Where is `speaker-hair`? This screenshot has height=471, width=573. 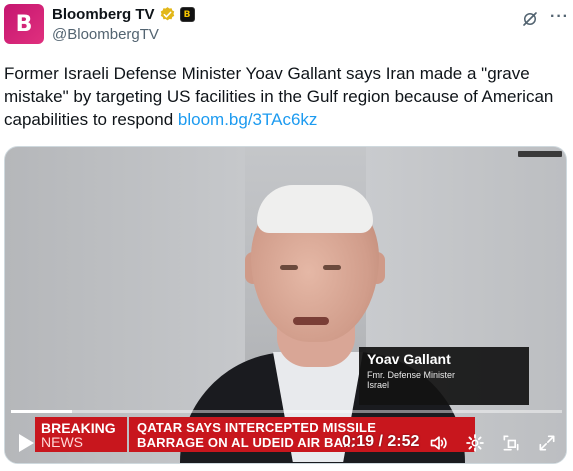 speaker-hair is located at coordinates (315, 209).